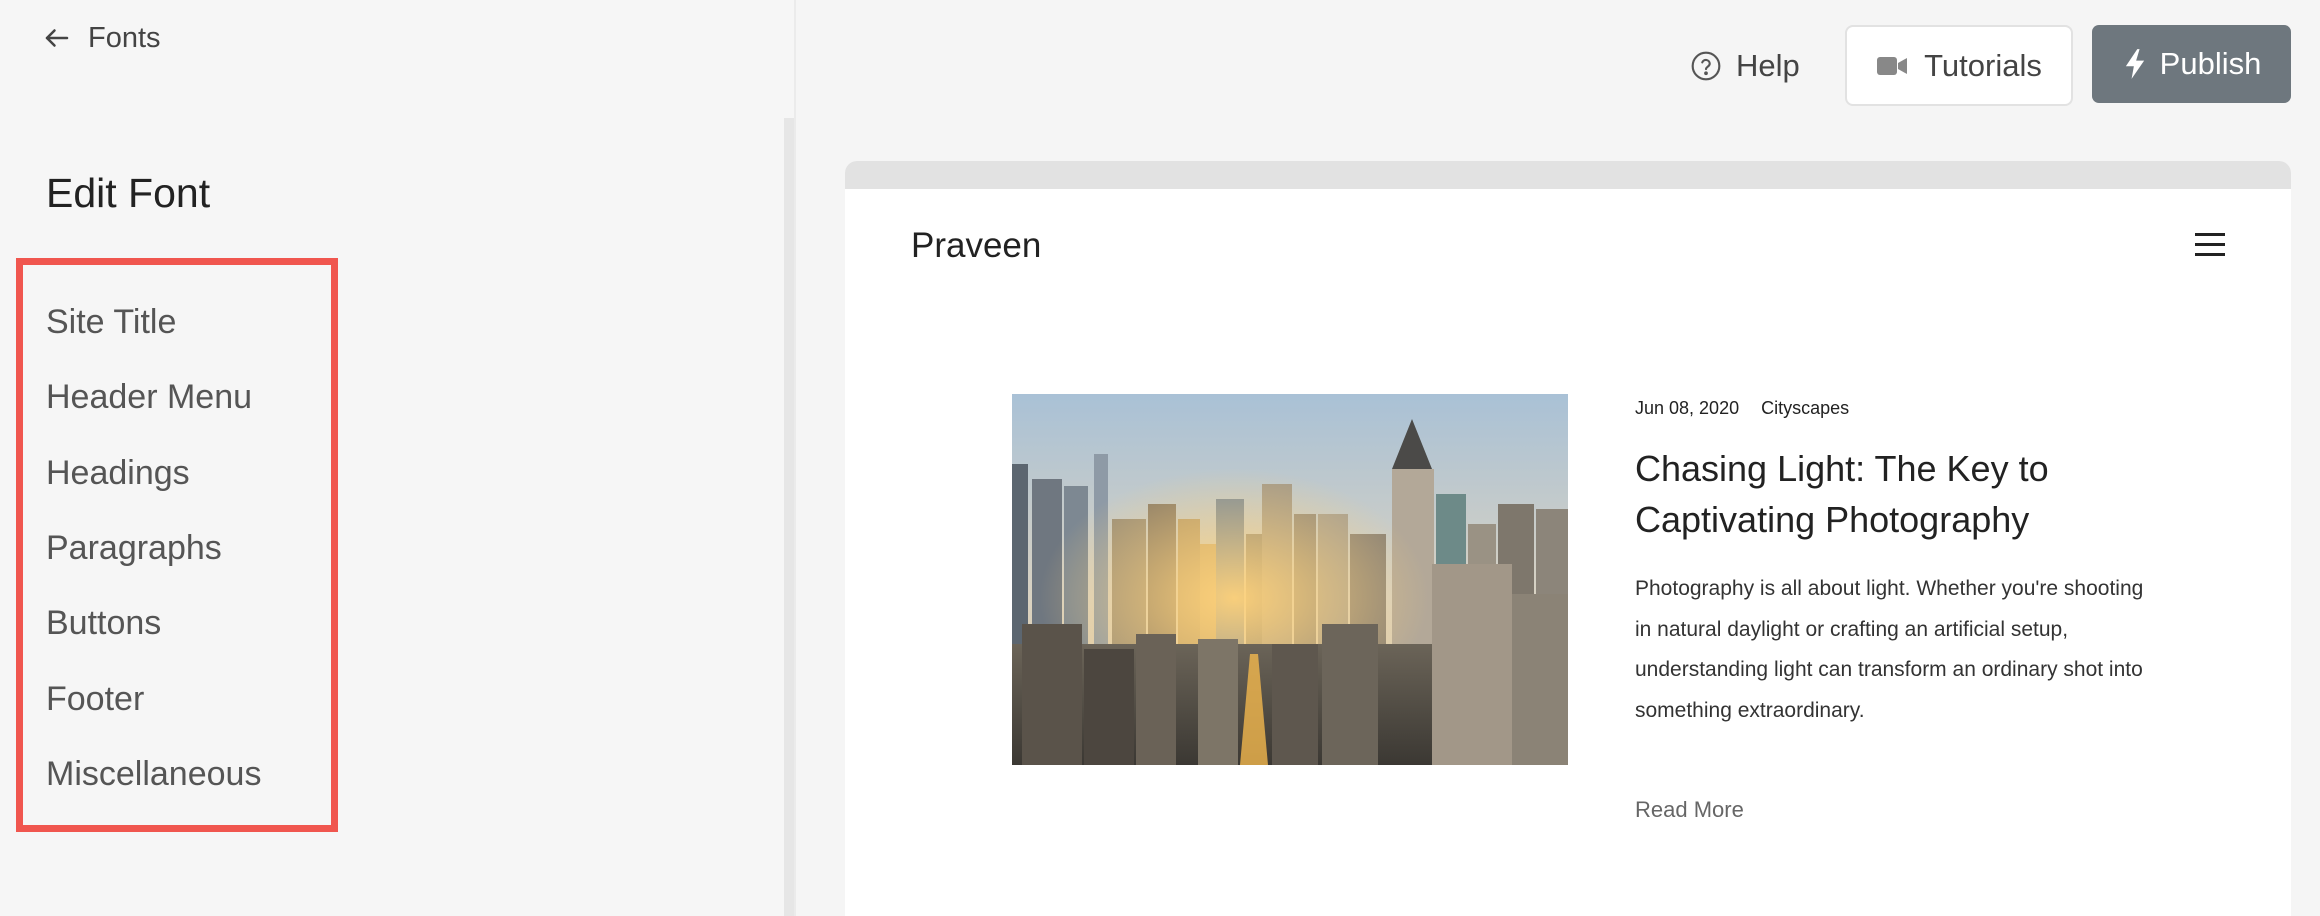 The width and height of the screenshot is (2320, 916). Describe the element at coordinates (1805, 408) in the screenshot. I see `post-category: Cityscapes` at that location.